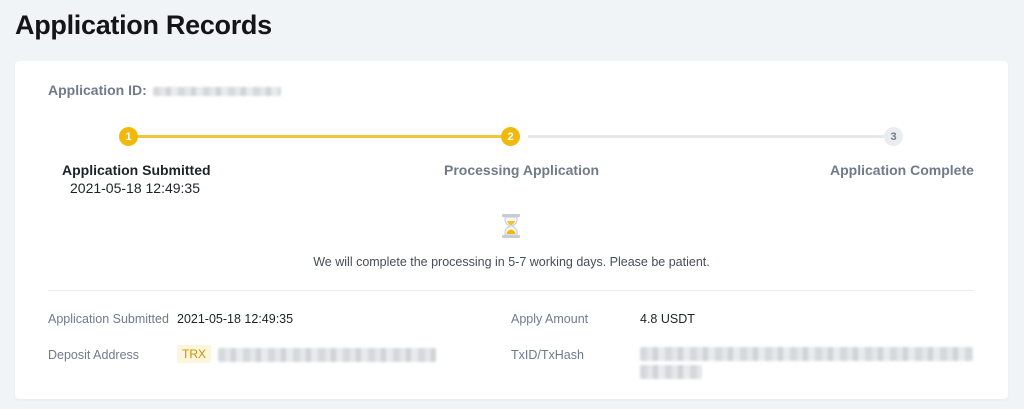 The image size is (1024, 409). I want to click on hourglass-icon, so click(511, 226).